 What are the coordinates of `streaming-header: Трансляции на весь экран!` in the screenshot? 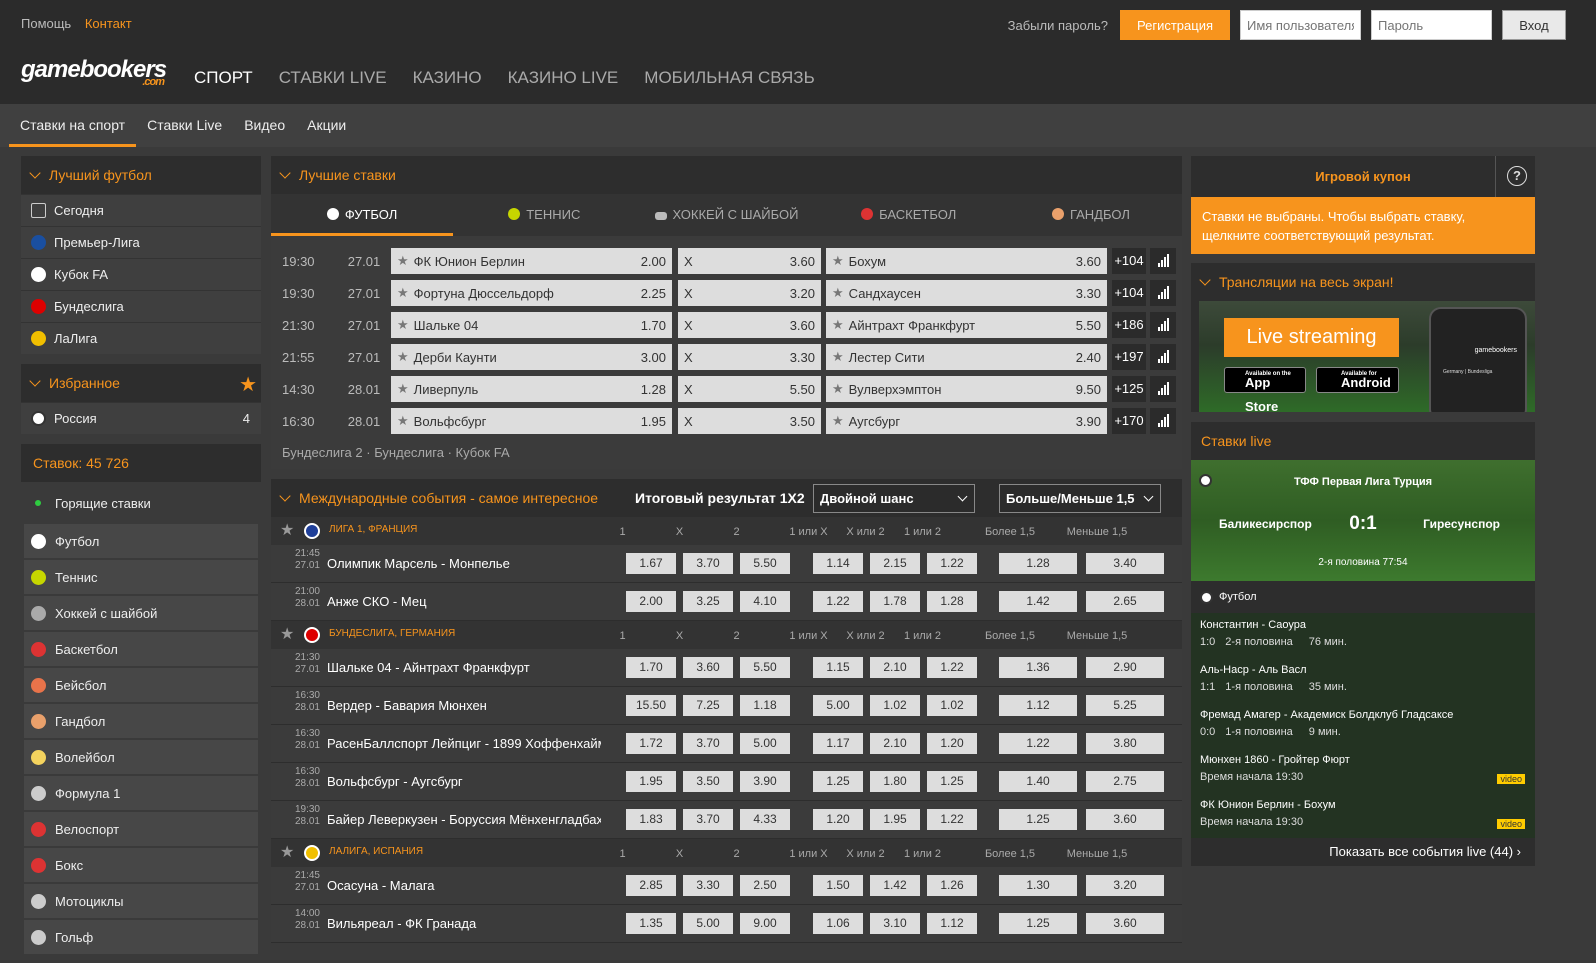 It's located at (1363, 282).